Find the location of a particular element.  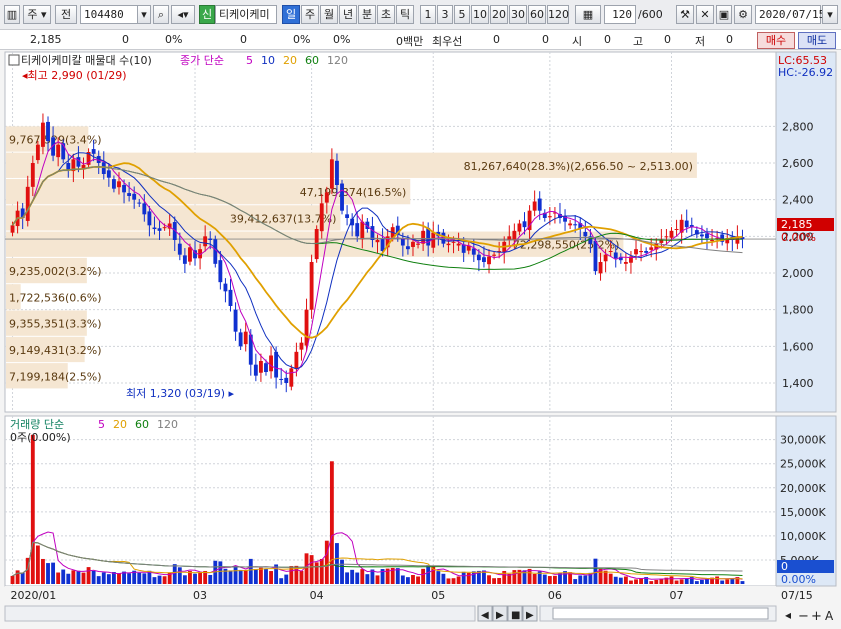

auto-scale-button: A is located at coordinates (829, 616).